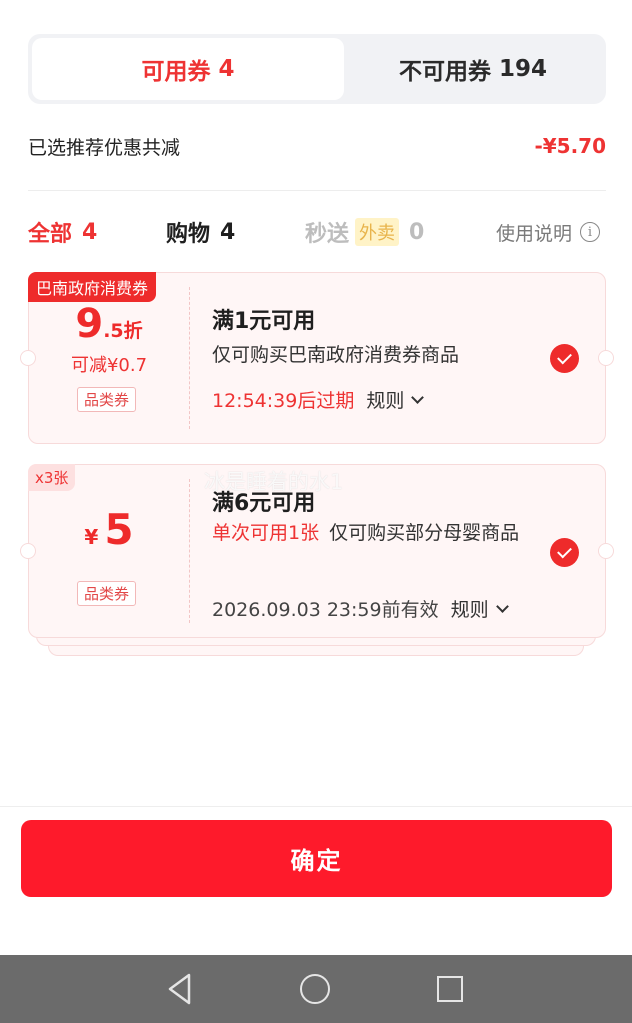 The height and width of the screenshot is (1023, 632). I want to click on filter-shopping: 购物 4, so click(200, 232).